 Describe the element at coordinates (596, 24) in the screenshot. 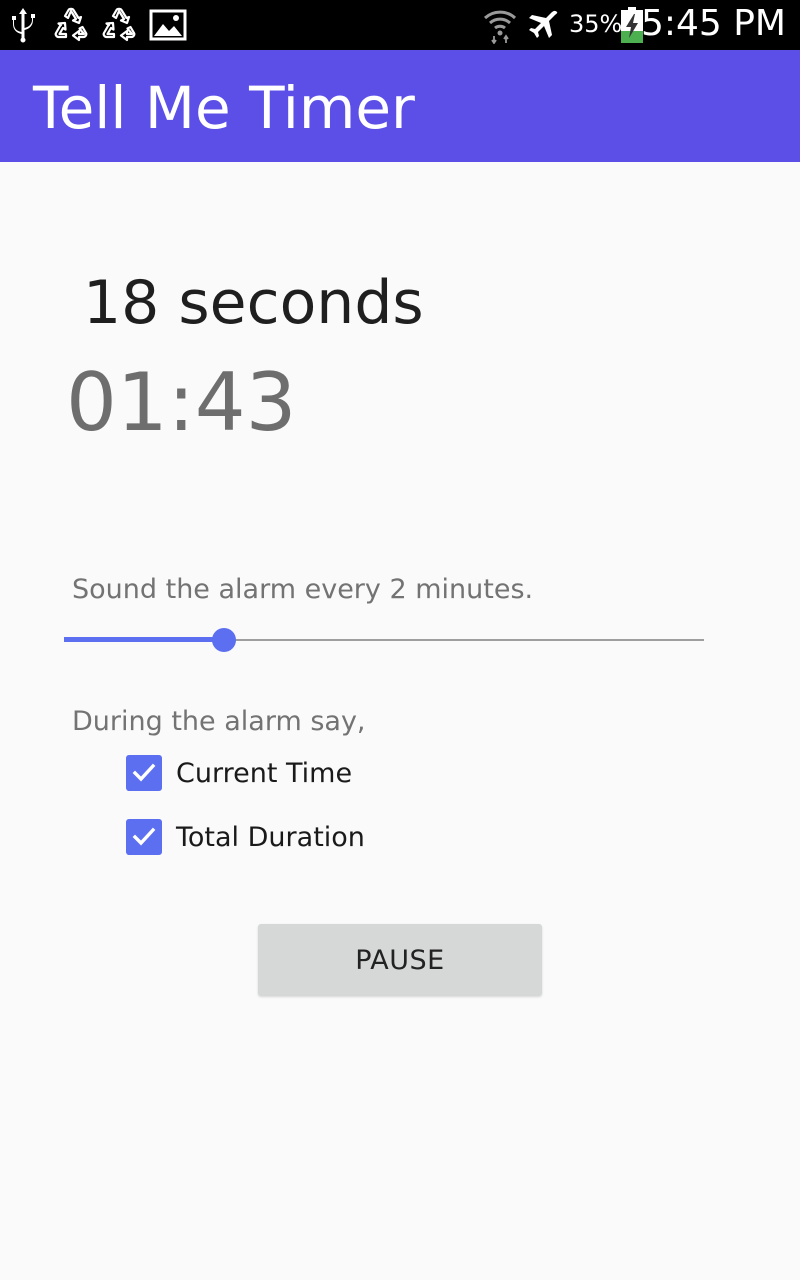

I see `battery-percent: 35%` at that location.